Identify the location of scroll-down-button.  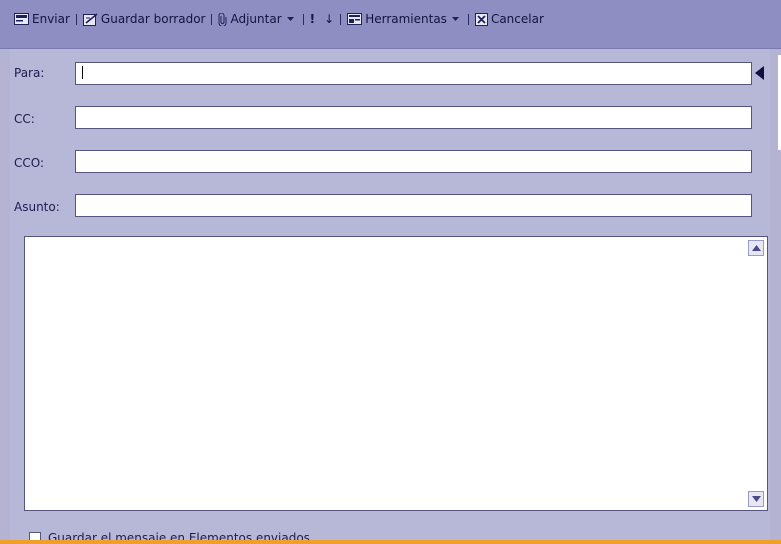
(756, 499).